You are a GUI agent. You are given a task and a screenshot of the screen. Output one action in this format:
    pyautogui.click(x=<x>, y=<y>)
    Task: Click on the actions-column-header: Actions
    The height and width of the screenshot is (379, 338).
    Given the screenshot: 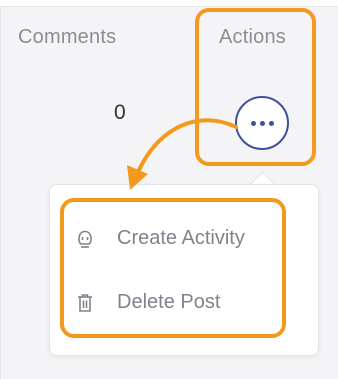 What is the action you would take?
    pyautogui.click(x=252, y=37)
    